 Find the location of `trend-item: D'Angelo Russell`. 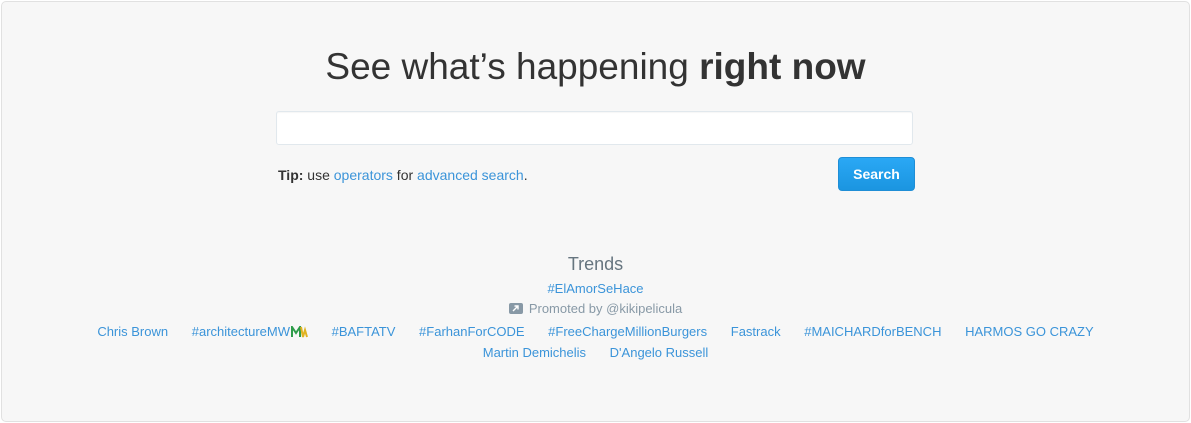

trend-item: D'Angelo Russell is located at coordinates (659, 353).